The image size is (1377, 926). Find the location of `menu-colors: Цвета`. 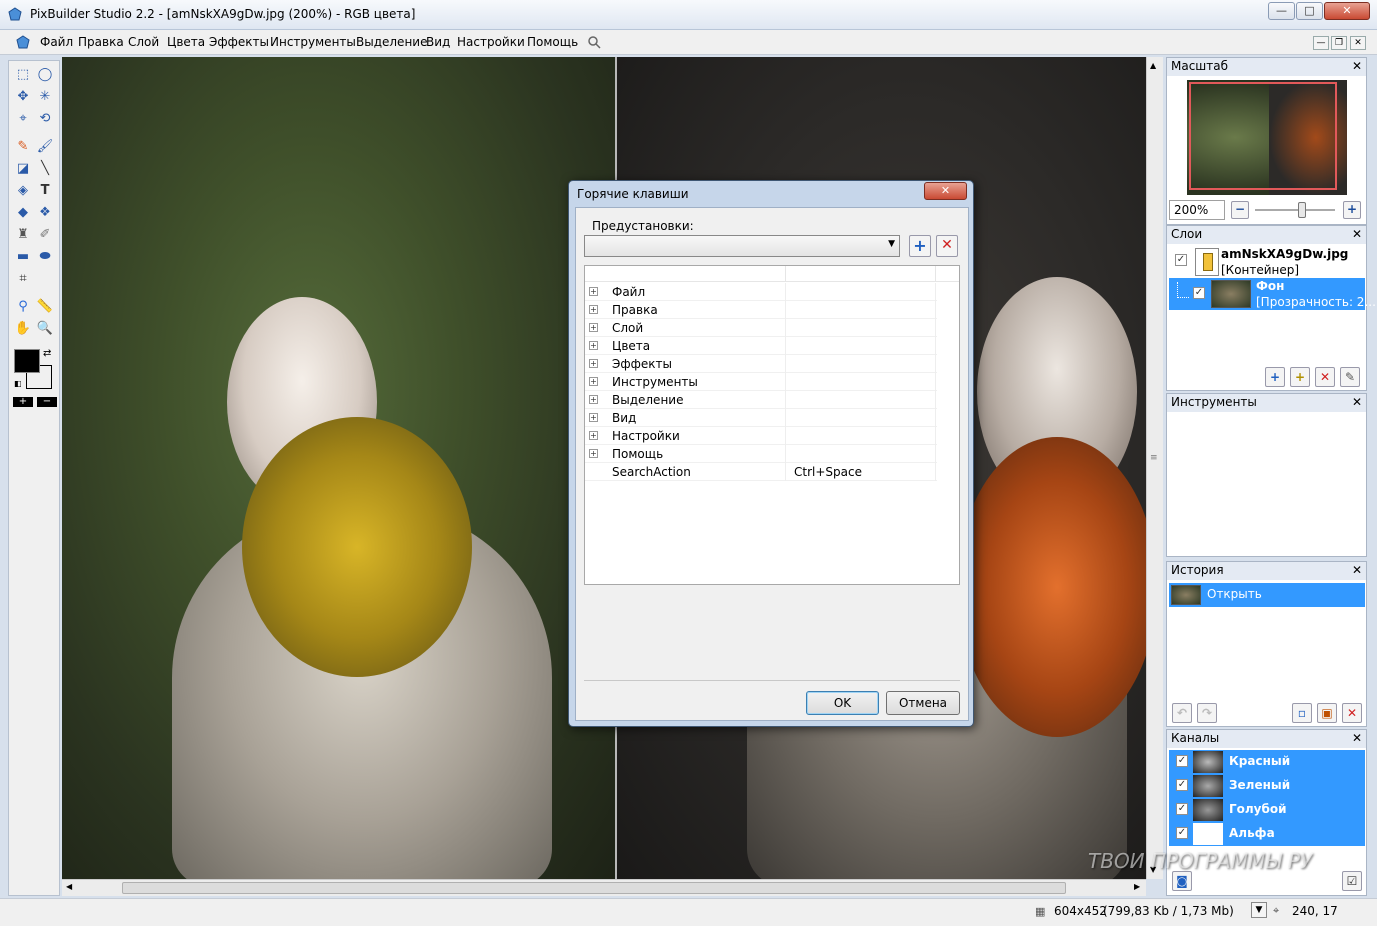

menu-colors: Цвета is located at coordinates (186, 42).